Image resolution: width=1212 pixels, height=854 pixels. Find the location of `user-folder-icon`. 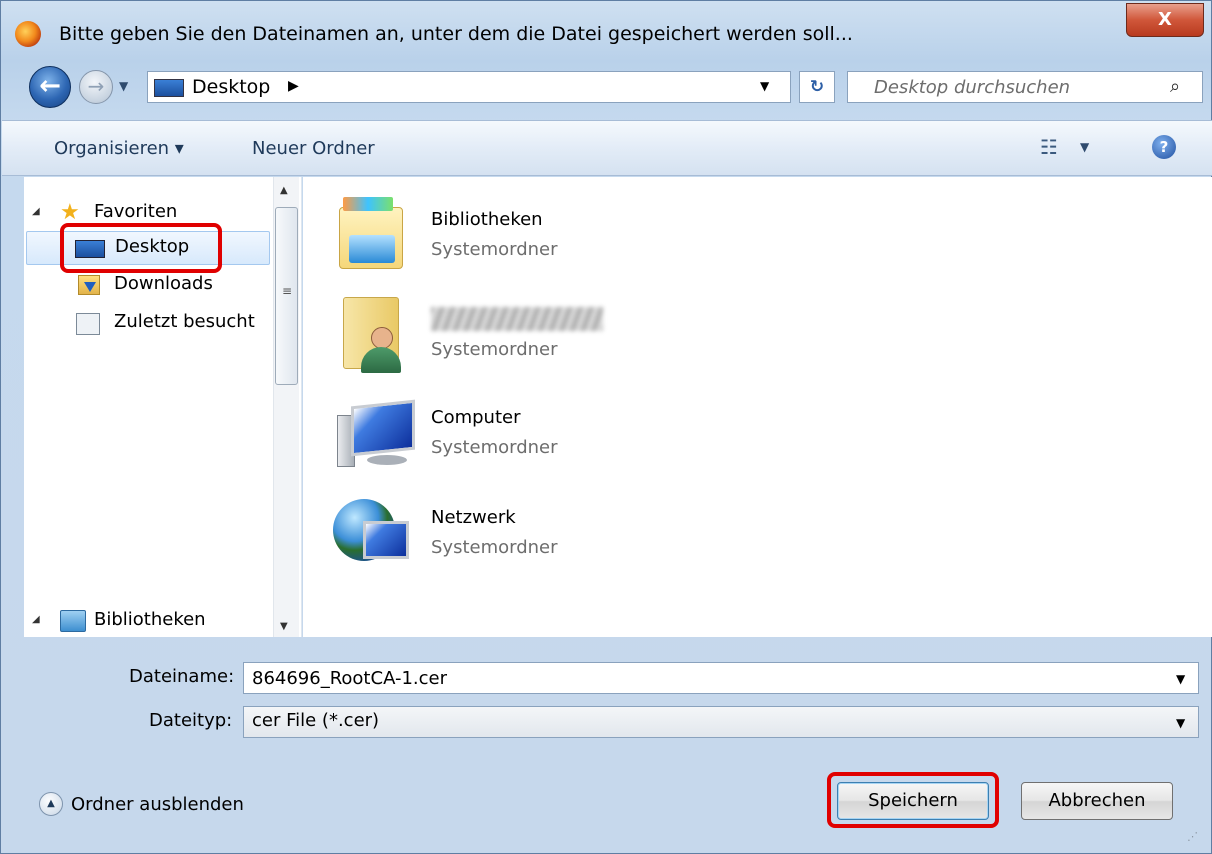

user-folder-icon is located at coordinates (373, 335).